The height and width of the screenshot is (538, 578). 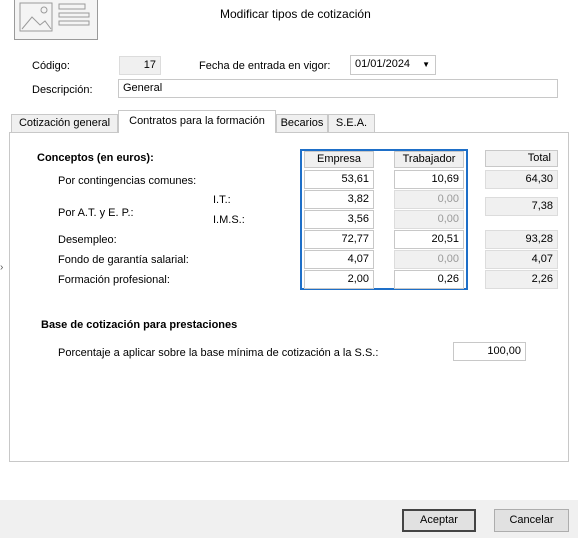 What do you see at coordinates (426, 64) in the screenshot?
I see `chevron-down-icon: ▼` at bounding box center [426, 64].